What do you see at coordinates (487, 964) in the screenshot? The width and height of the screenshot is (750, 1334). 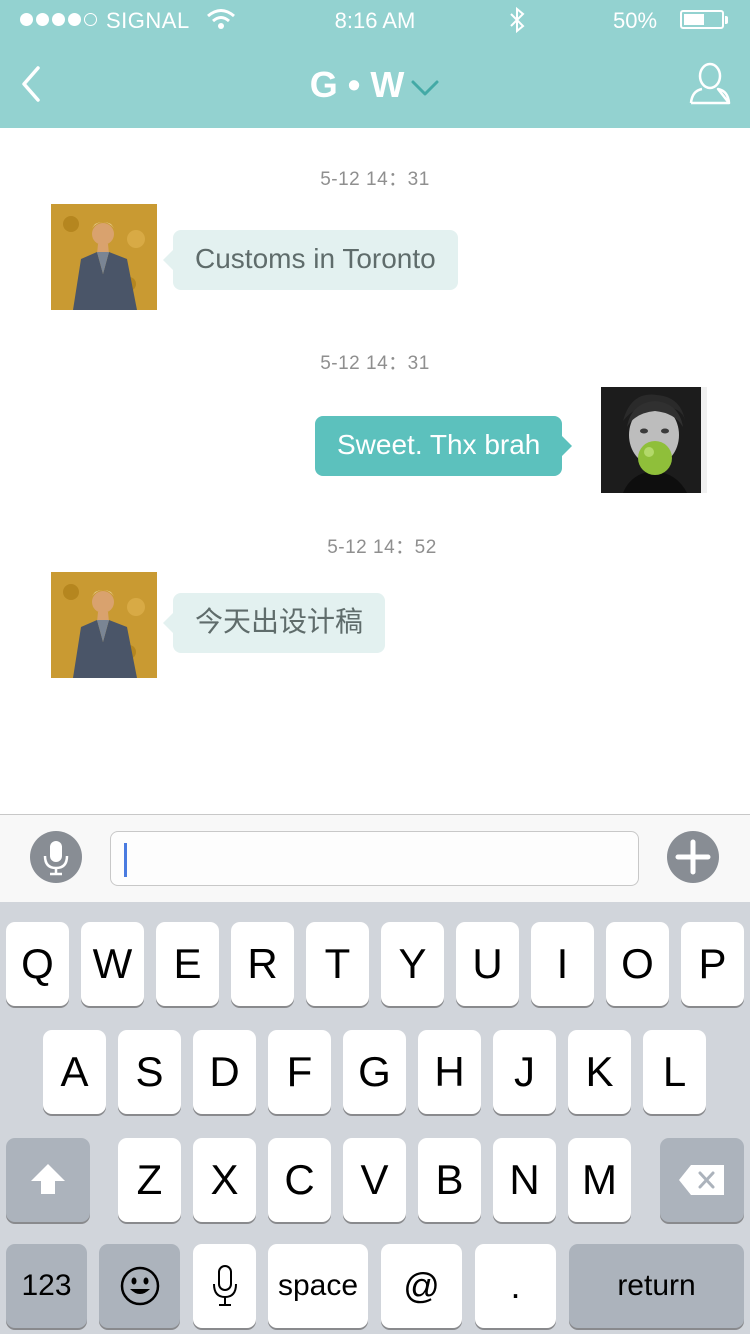 I see `key-u: U` at bounding box center [487, 964].